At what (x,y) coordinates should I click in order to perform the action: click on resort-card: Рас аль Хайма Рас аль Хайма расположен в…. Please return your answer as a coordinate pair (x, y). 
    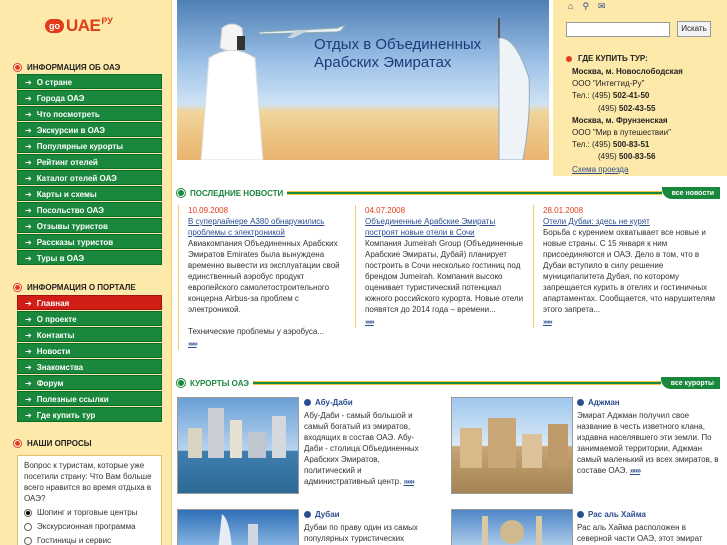
    Looking at the image, I should click on (648, 526).